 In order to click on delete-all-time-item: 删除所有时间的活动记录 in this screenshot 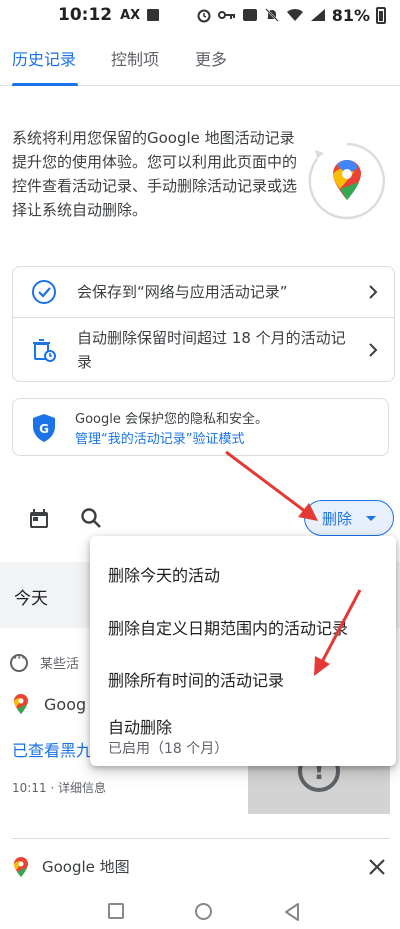, I will do `click(196, 679)`.